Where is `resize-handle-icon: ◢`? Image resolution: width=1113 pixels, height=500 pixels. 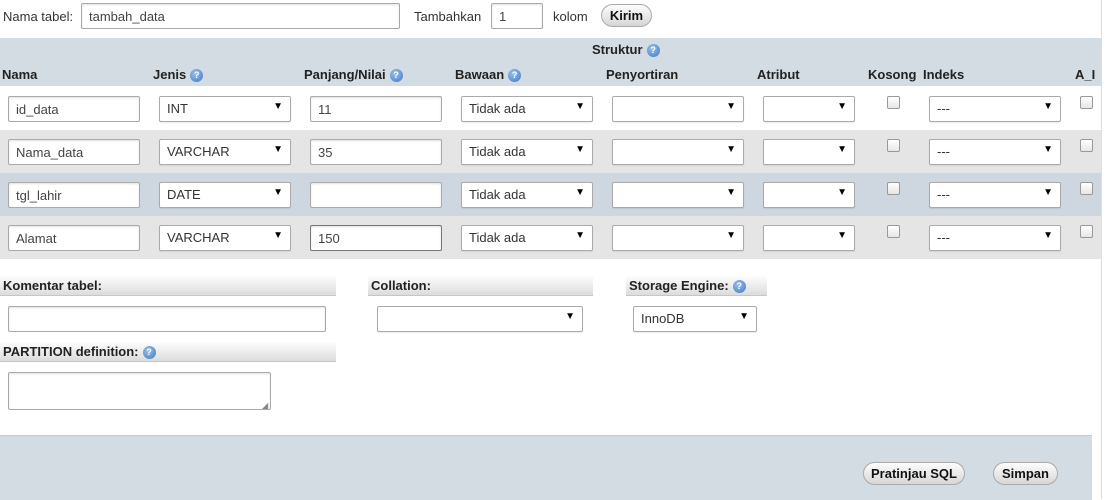 resize-handle-icon: ◢ is located at coordinates (265, 405).